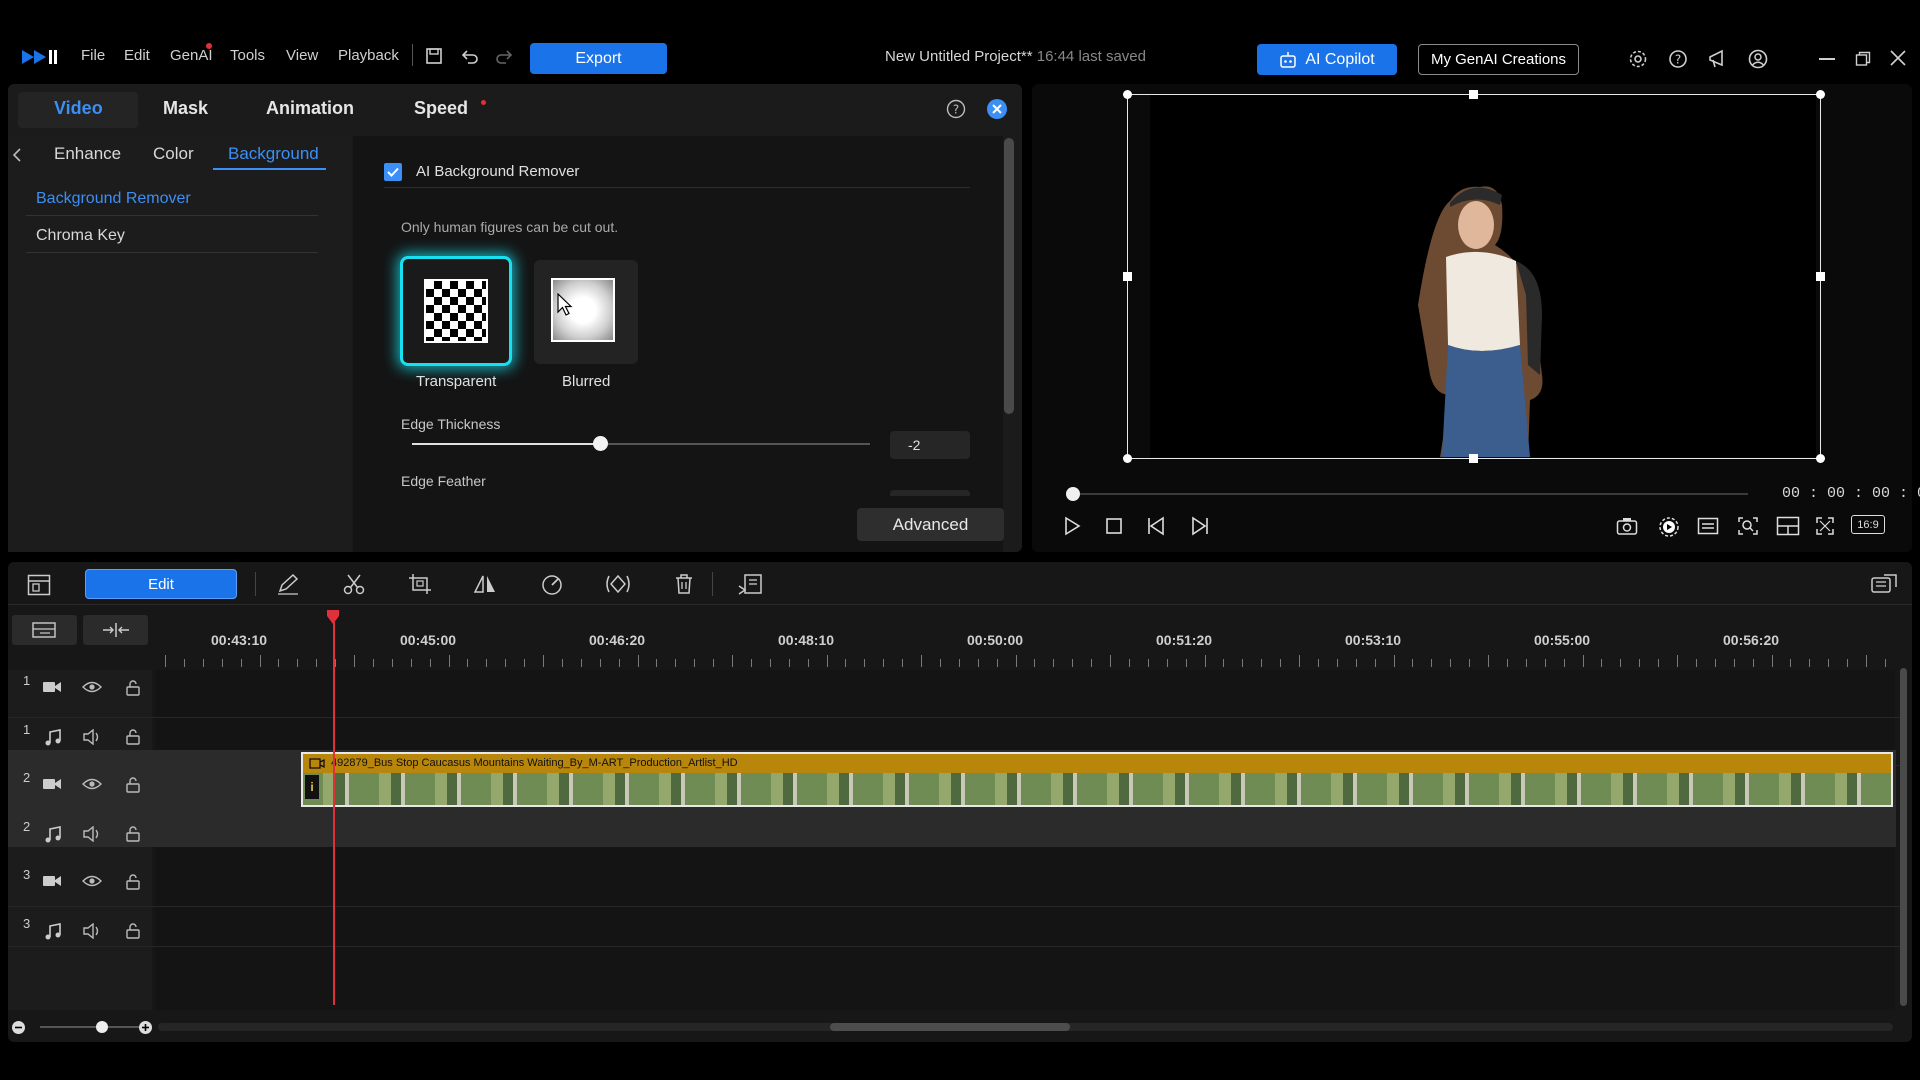  I want to click on save-icon, so click(434, 56).